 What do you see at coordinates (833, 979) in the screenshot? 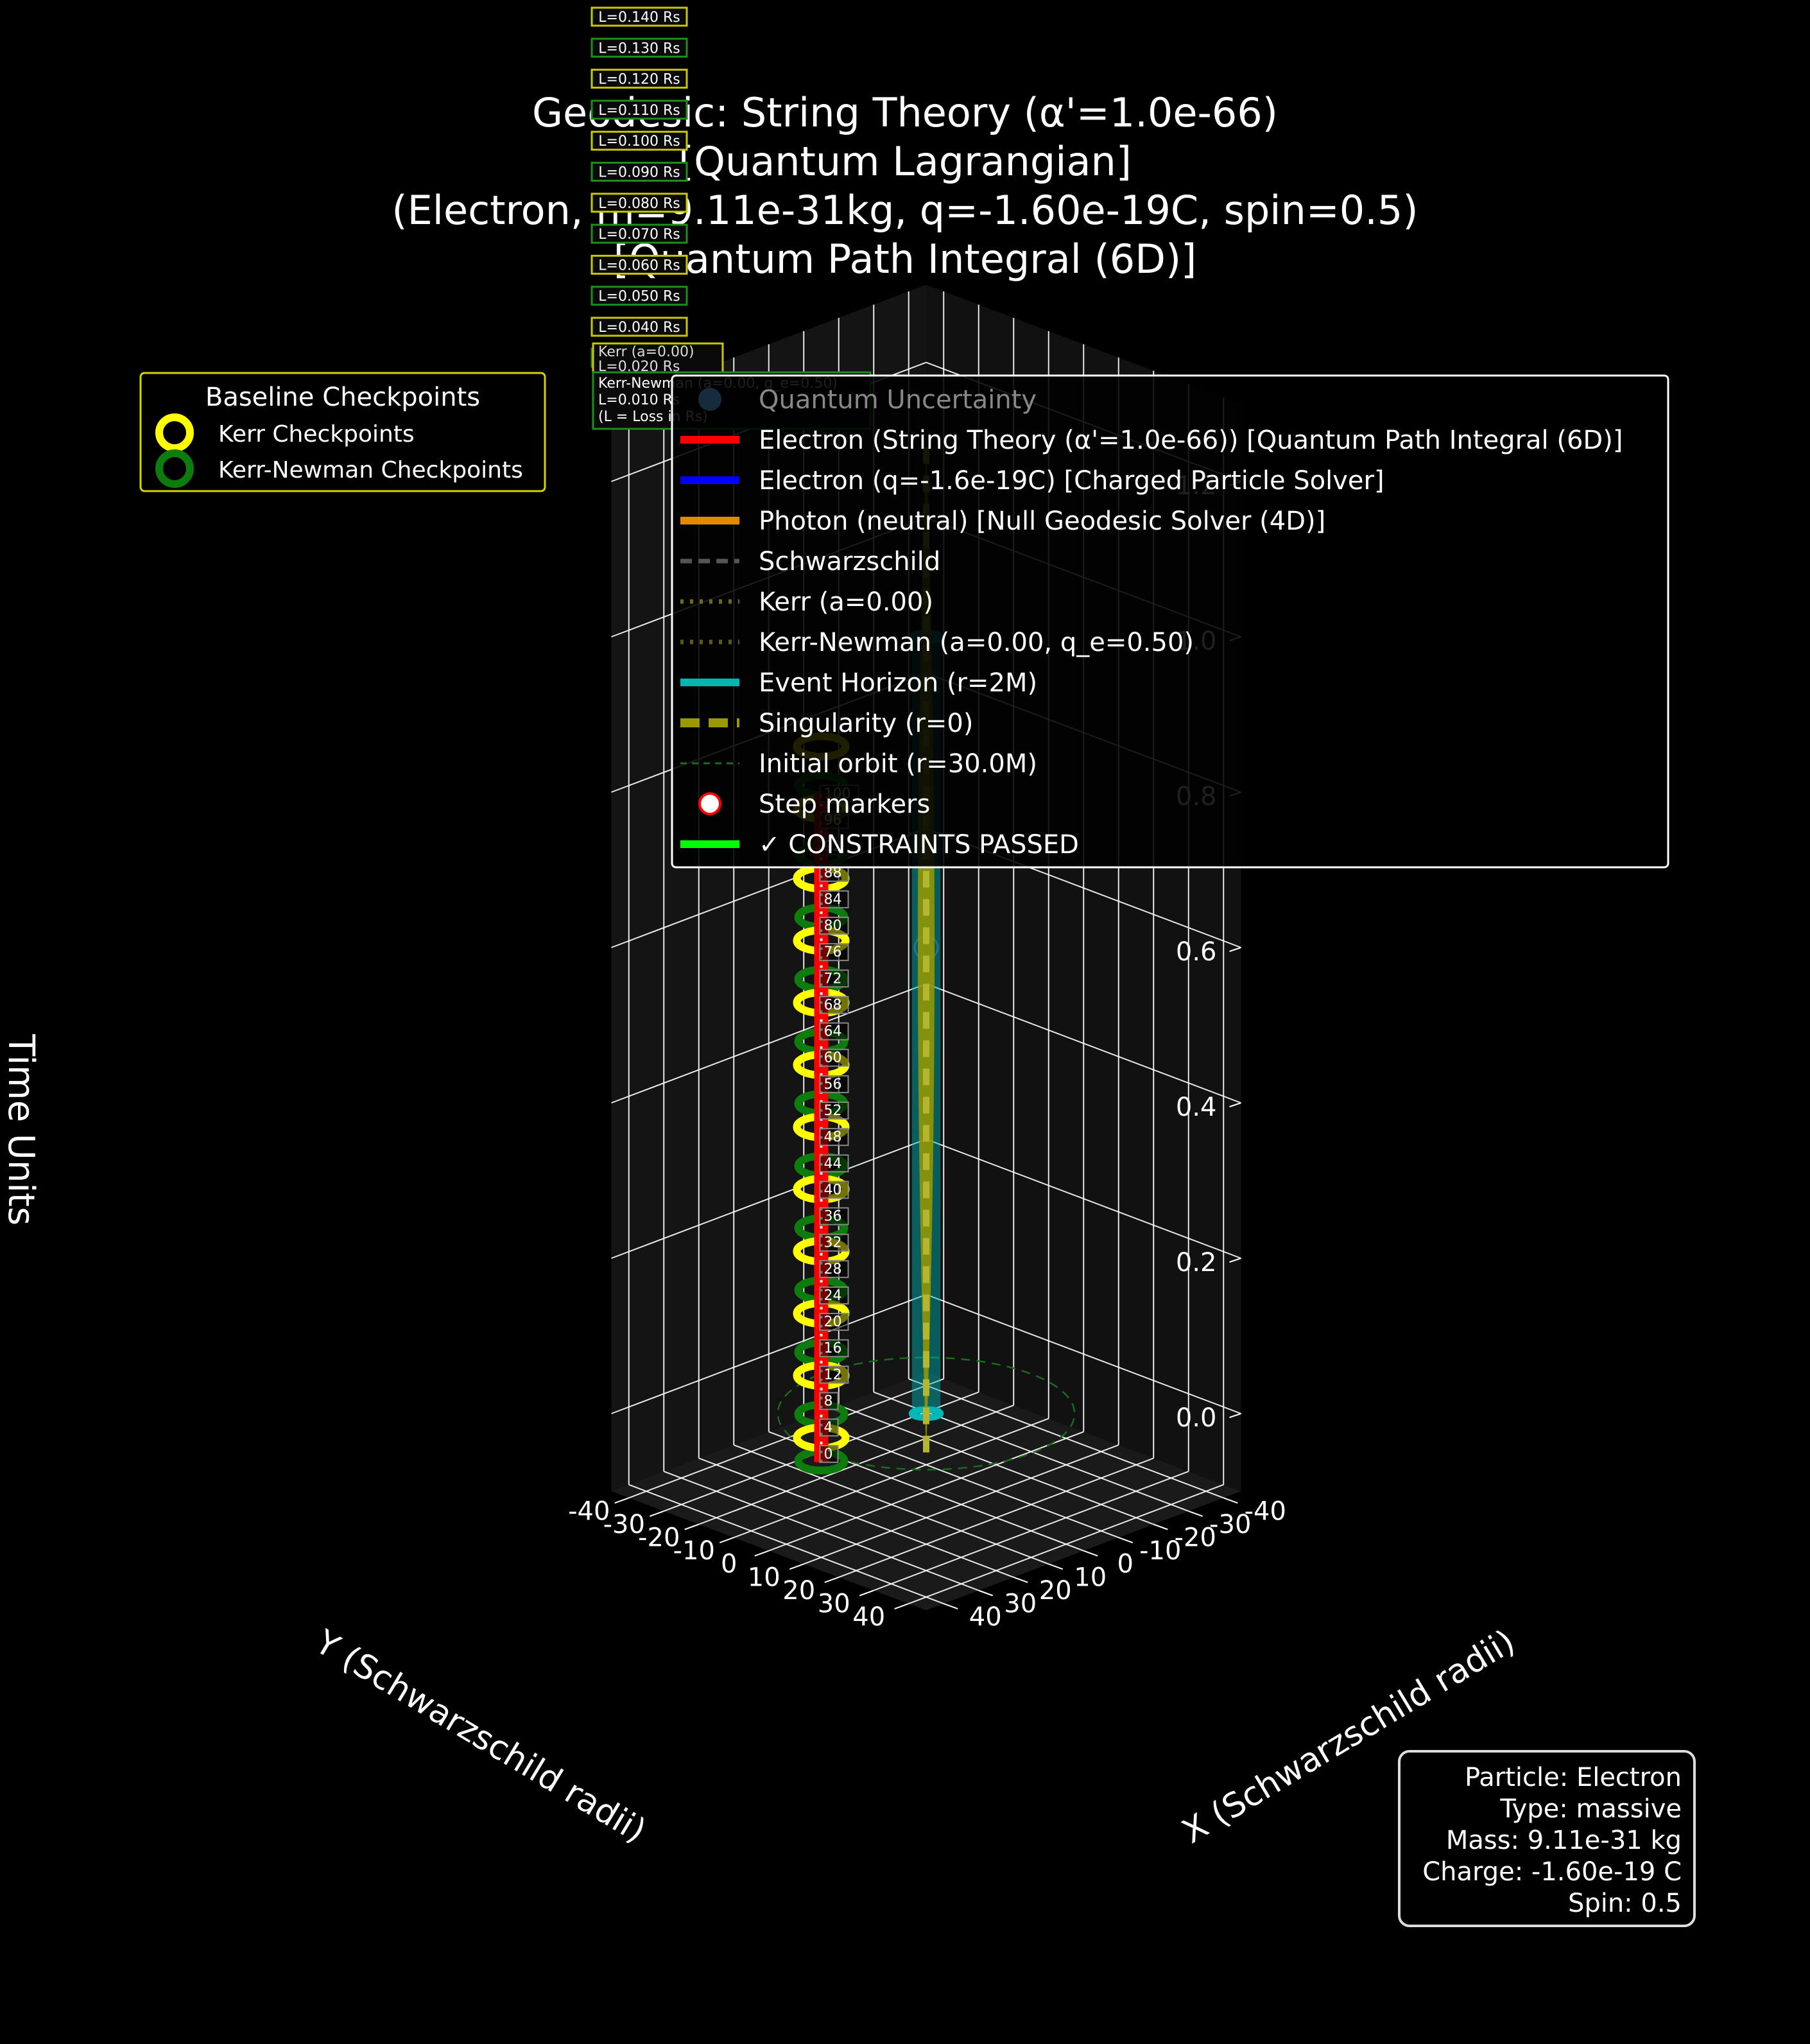
I see `step-label: 72` at bounding box center [833, 979].